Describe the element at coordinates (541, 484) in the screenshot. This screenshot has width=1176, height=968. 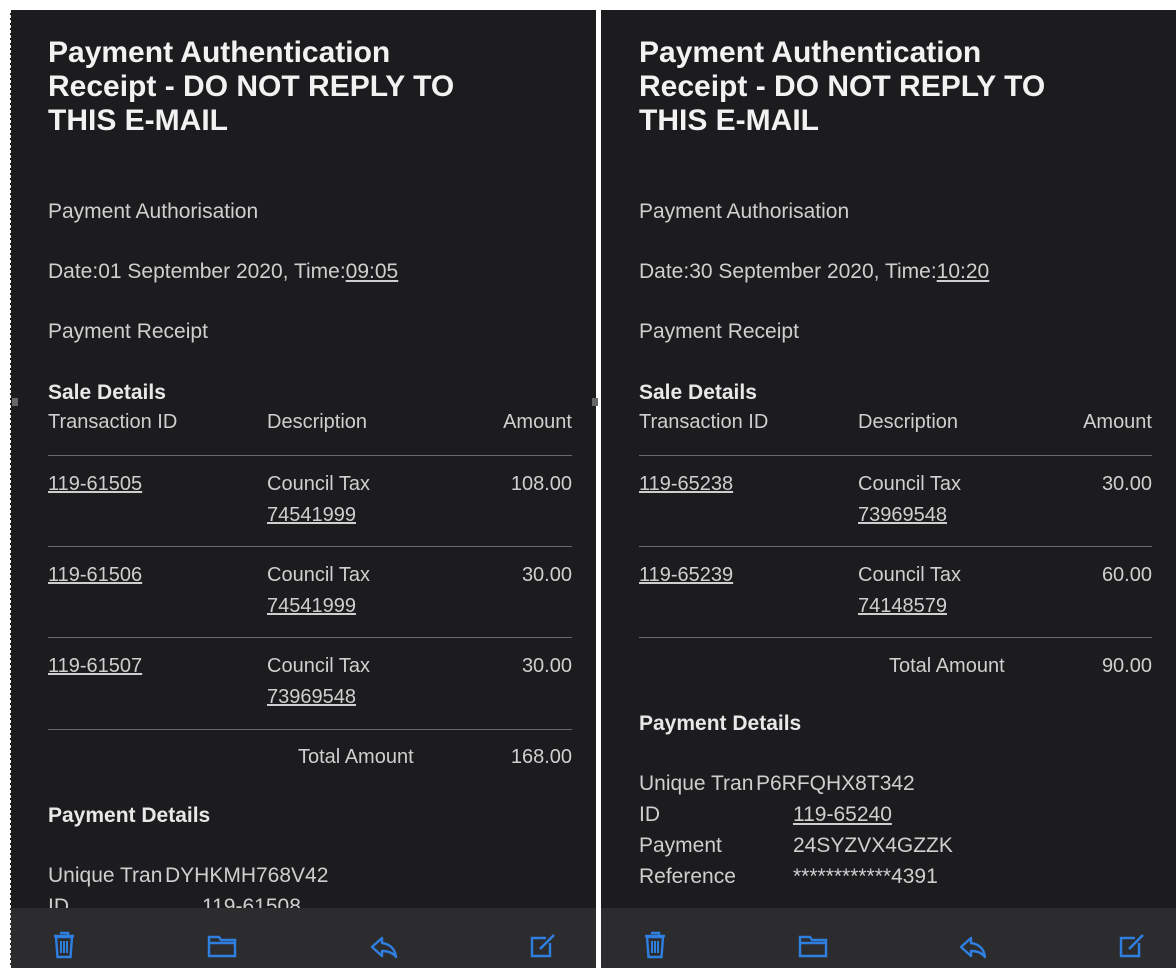
I see `amount: 108.00` at that location.